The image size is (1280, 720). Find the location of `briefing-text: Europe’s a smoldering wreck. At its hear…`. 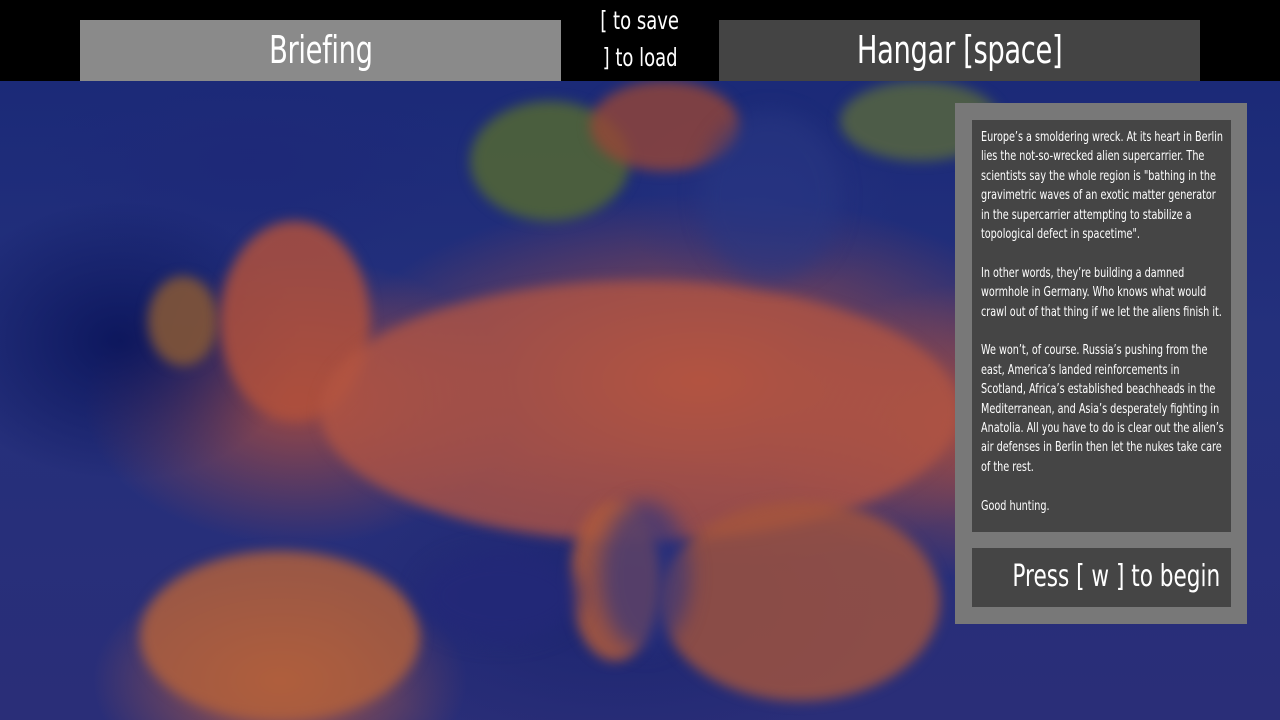

briefing-text: Europe’s a smoldering wreck. At its hear… is located at coordinates (1103, 330).